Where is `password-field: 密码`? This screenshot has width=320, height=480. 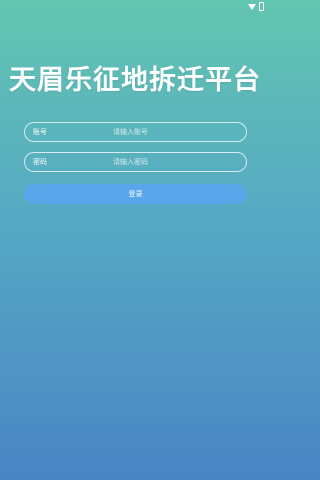
password-field: 密码 is located at coordinates (135, 162).